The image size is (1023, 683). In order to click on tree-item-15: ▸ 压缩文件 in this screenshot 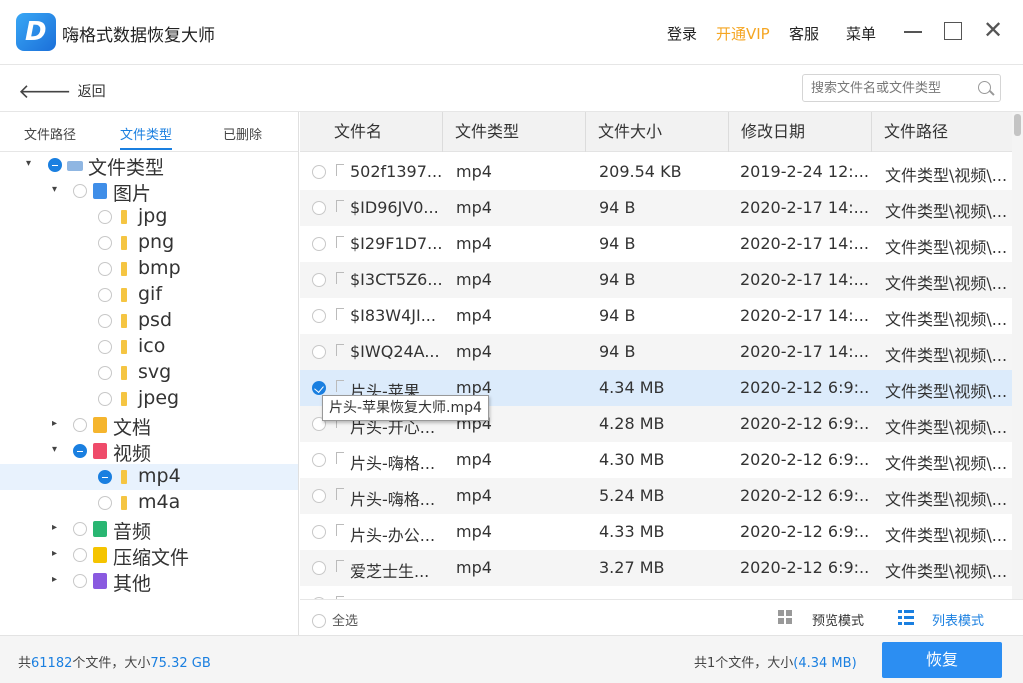, I will do `click(149, 555)`.